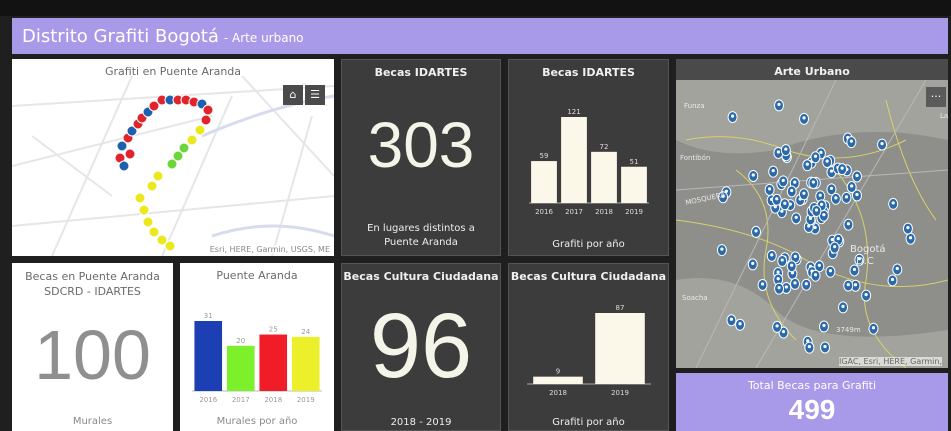 This screenshot has width=951, height=431. I want to click on bar-chart: 31 2016 20 2017 25 2018 24 2019, so click(257, 358).